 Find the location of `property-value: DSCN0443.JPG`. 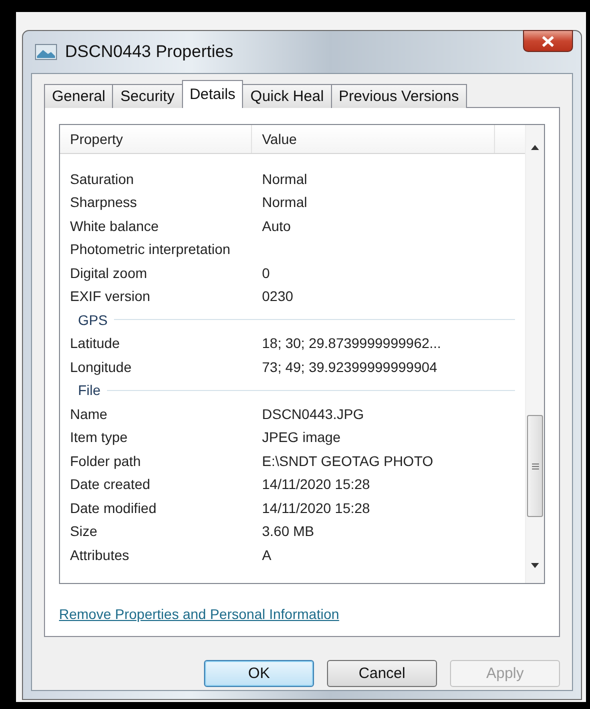

property-value: DSCN0443.JPG is located at coordinates (313, 414).